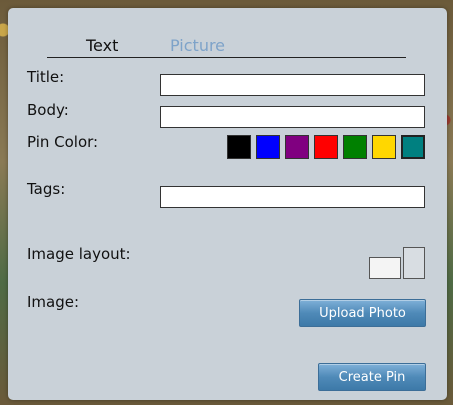  Describe the element at coordinates (384, 147) in the screenshot. I see `pin-color-swatch-yellow` at that location.